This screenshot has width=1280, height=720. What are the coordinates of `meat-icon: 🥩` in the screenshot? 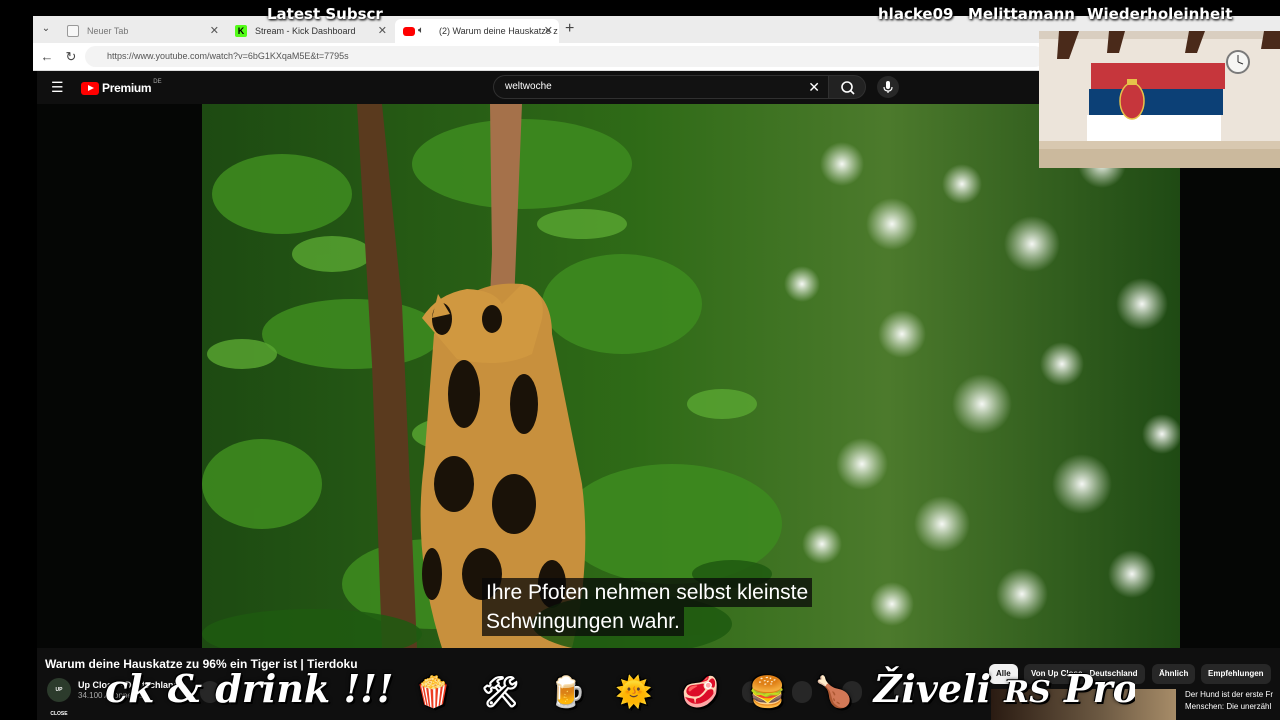 It's located at (700, 692).